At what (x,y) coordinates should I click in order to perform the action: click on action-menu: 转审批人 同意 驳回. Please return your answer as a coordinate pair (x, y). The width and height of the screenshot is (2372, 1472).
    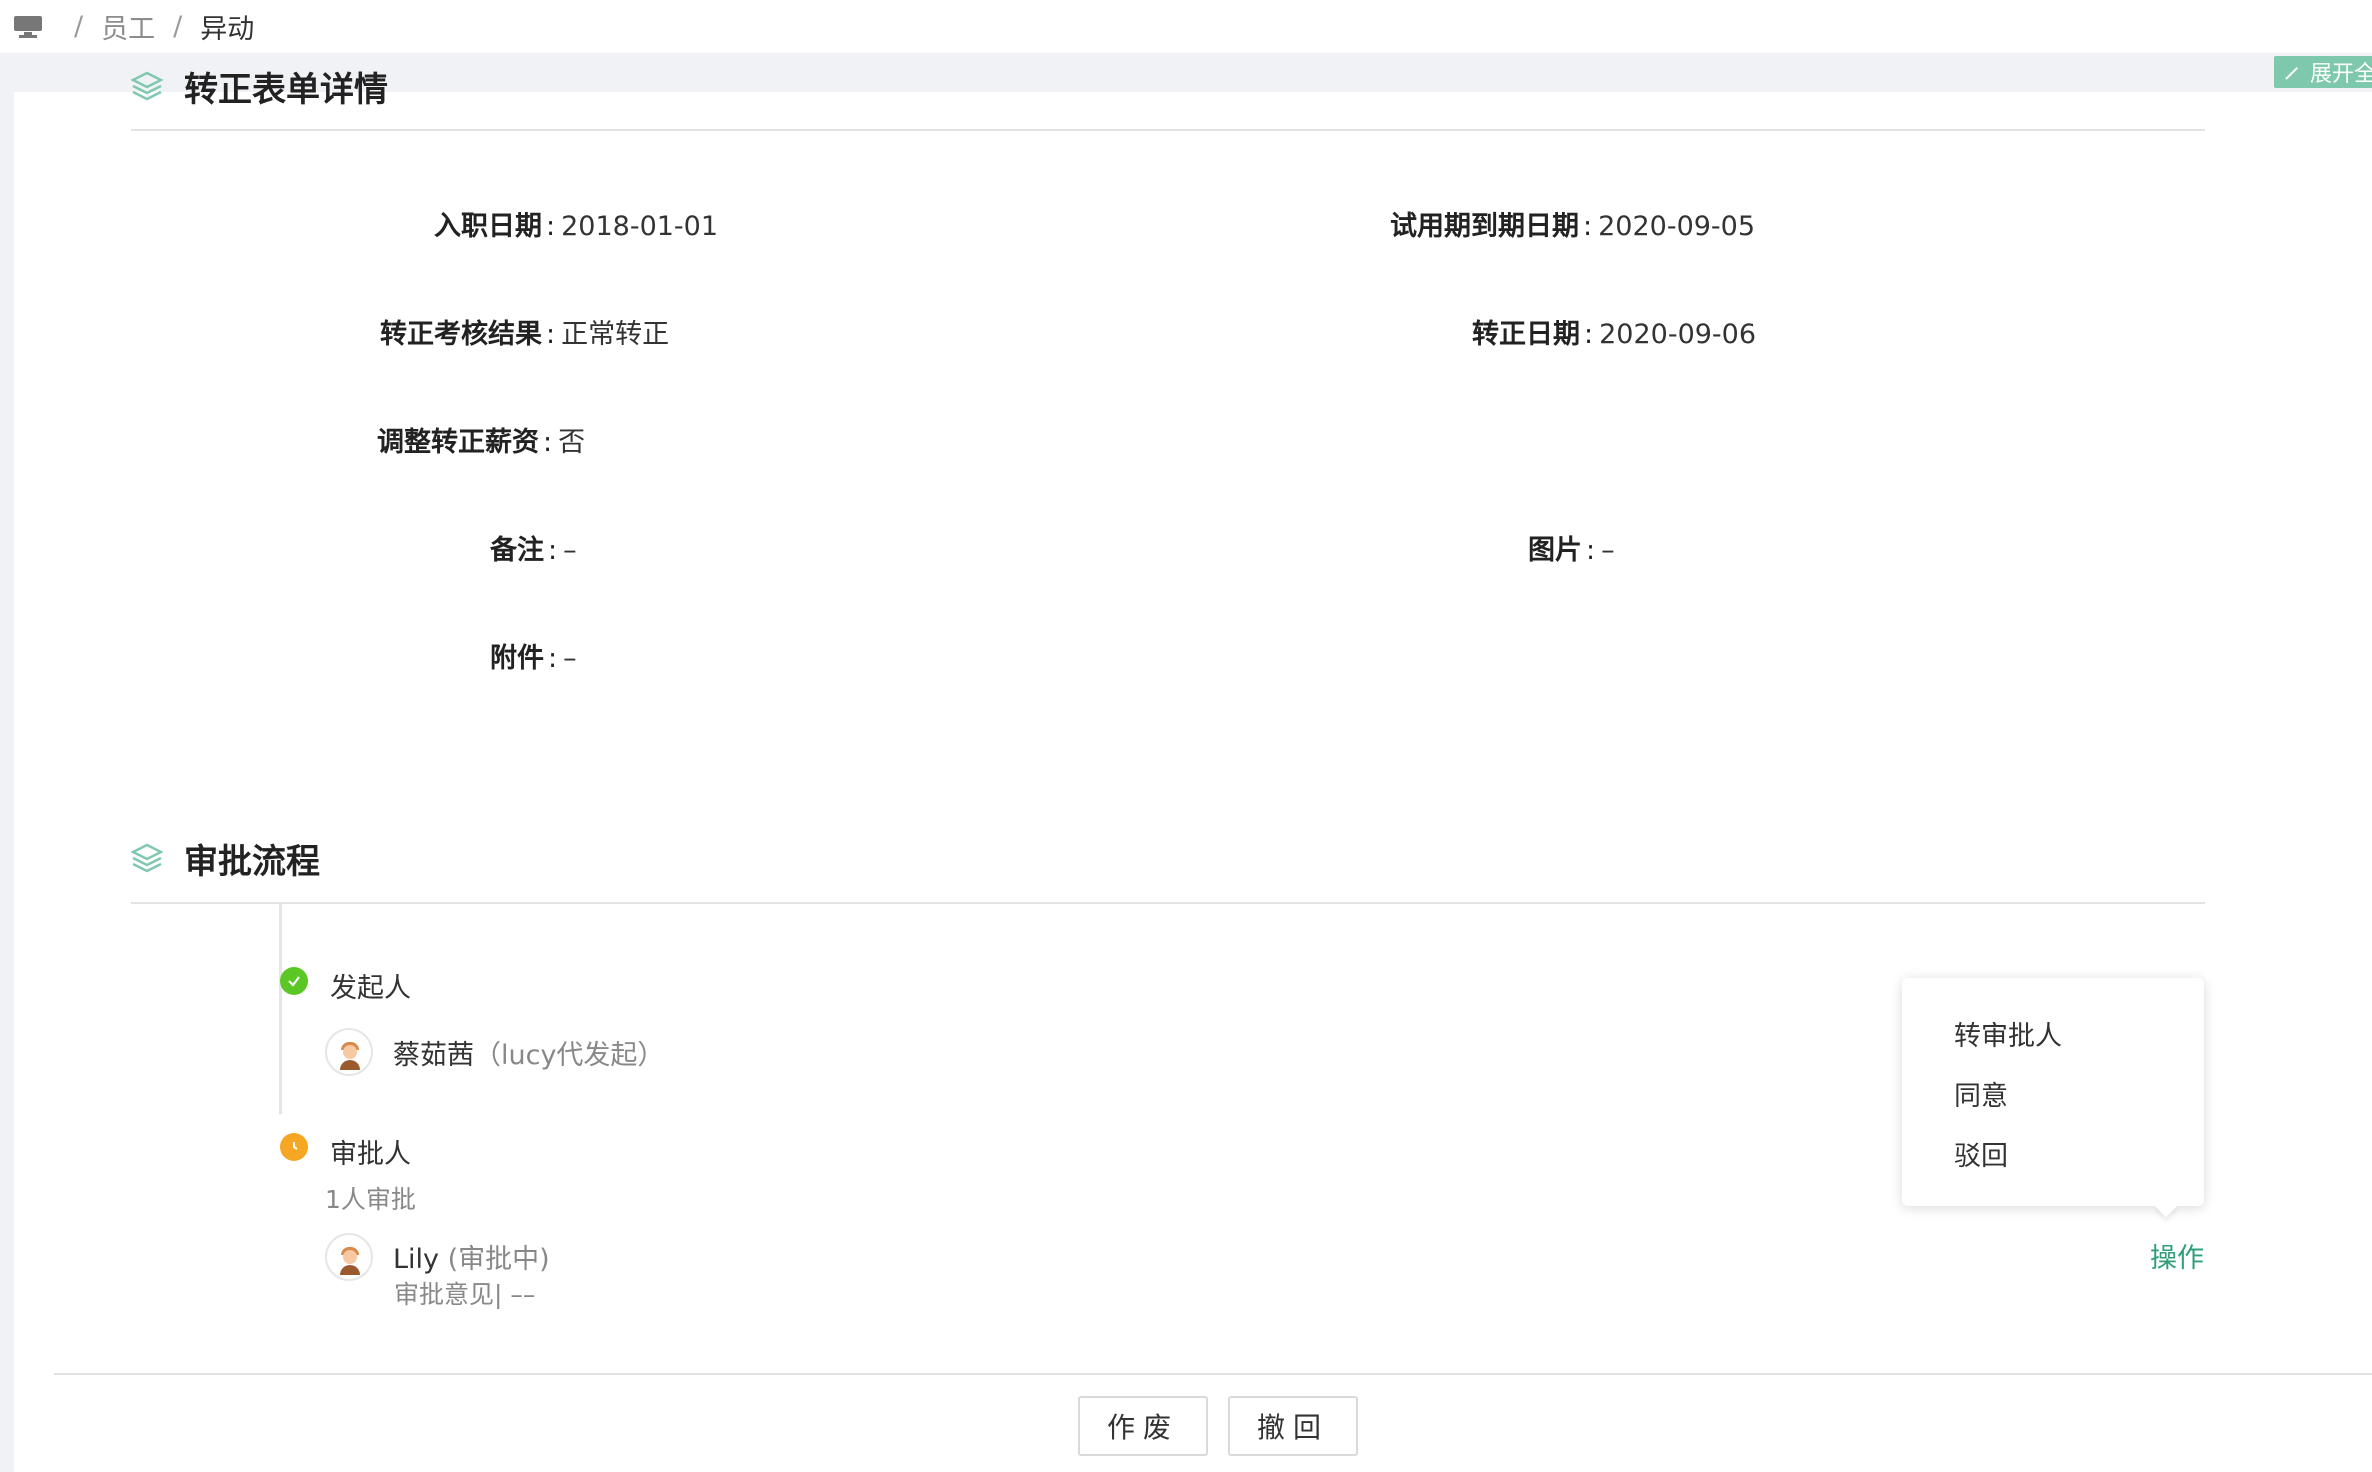
    Looking at the image, I should click on (2053, 1092).